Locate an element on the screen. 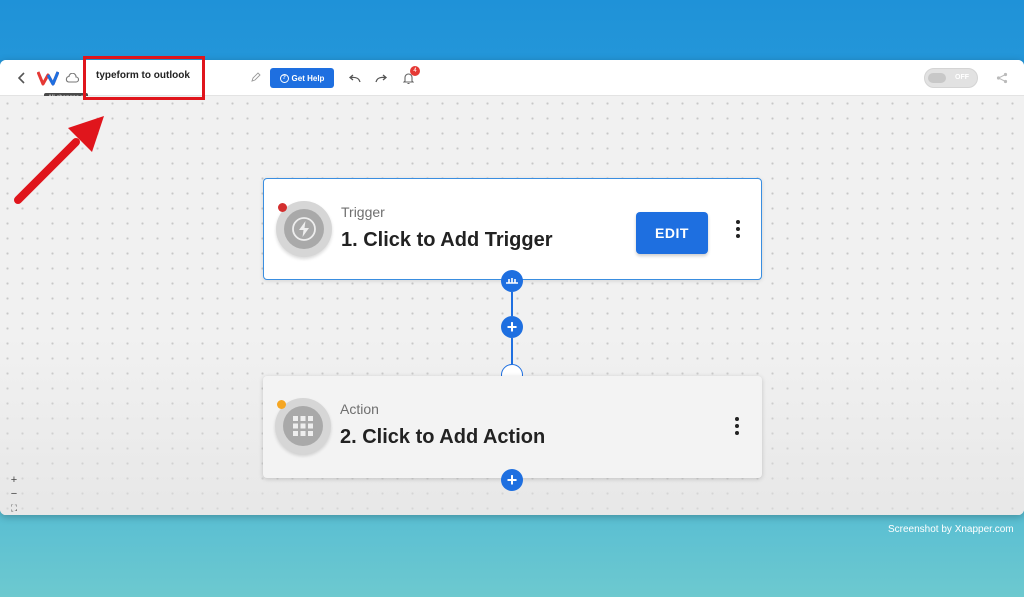 This screenshot has height=597, width=1024. get-help-label: Get Help is located at coordinates (308, 78).